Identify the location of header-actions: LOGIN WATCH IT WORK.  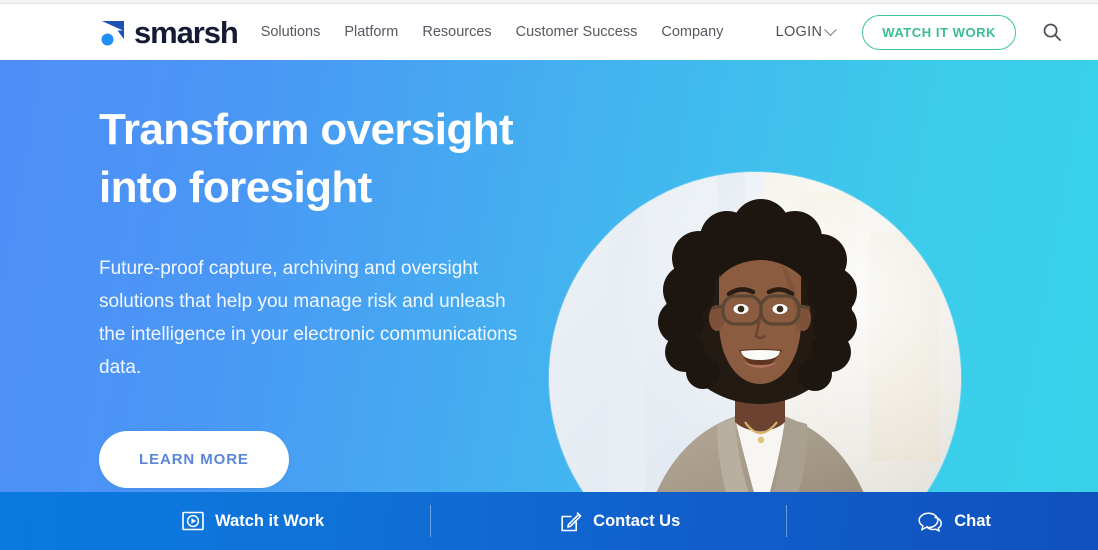
(919, 32).